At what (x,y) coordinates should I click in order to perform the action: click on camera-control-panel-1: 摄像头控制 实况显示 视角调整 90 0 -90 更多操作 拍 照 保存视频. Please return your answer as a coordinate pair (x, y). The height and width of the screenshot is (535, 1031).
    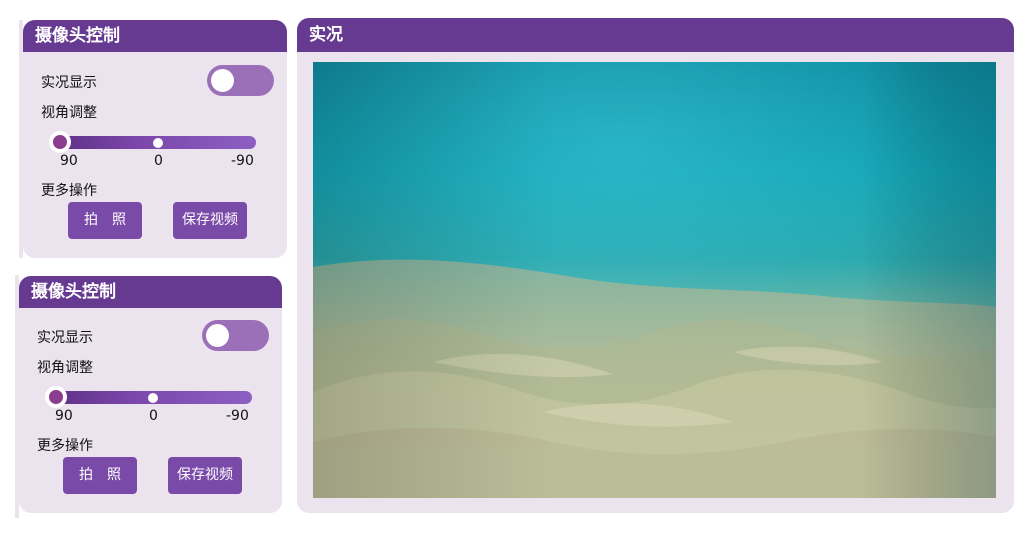
    Looking at the image, I should click on (155, 139).